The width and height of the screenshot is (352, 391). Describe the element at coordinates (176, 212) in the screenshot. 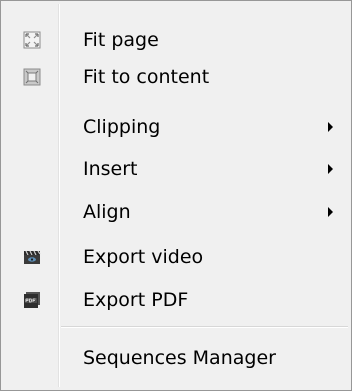

I see `menu-item-align: Align` at that location.